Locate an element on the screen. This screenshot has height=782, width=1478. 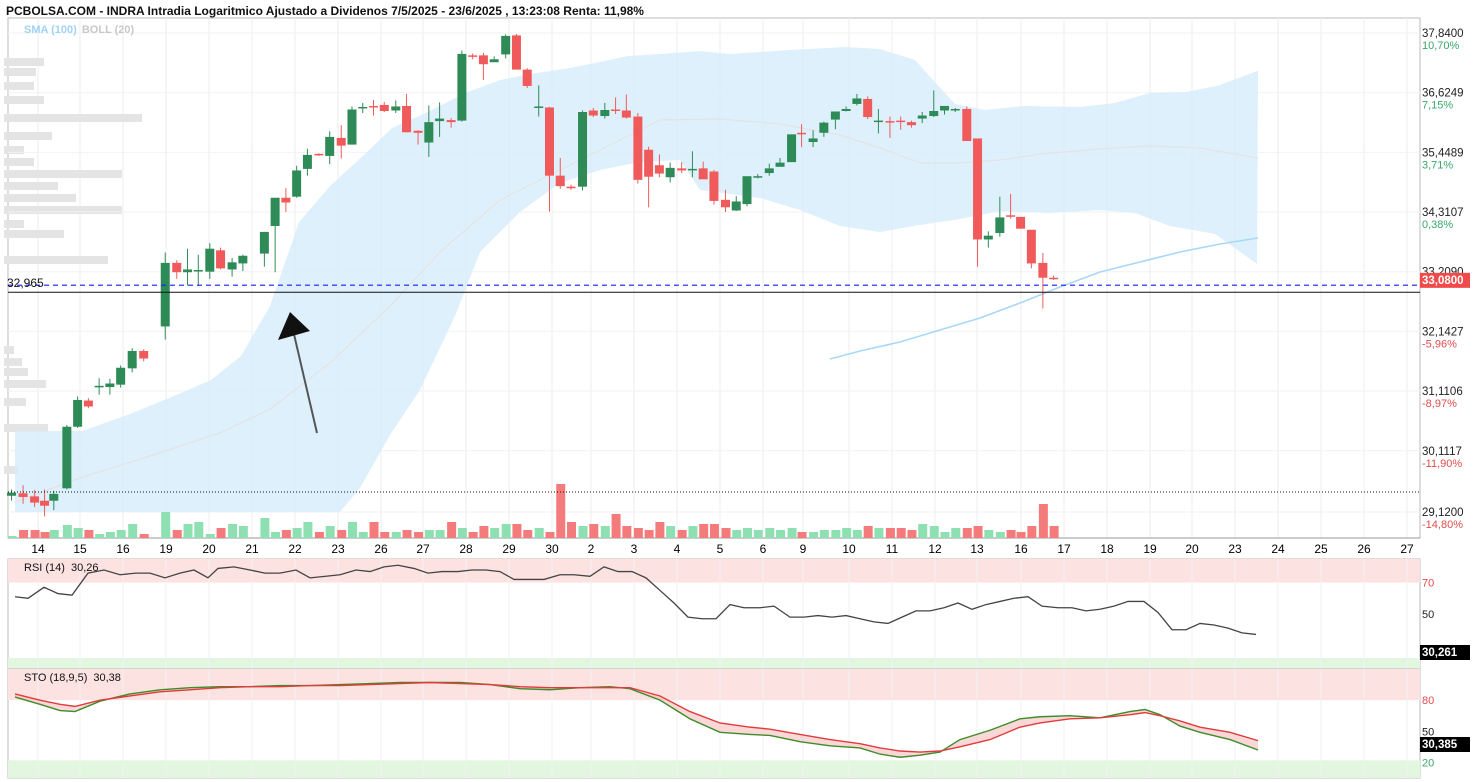
x-tick-label: 19 is located at coordinates (1150, 549).